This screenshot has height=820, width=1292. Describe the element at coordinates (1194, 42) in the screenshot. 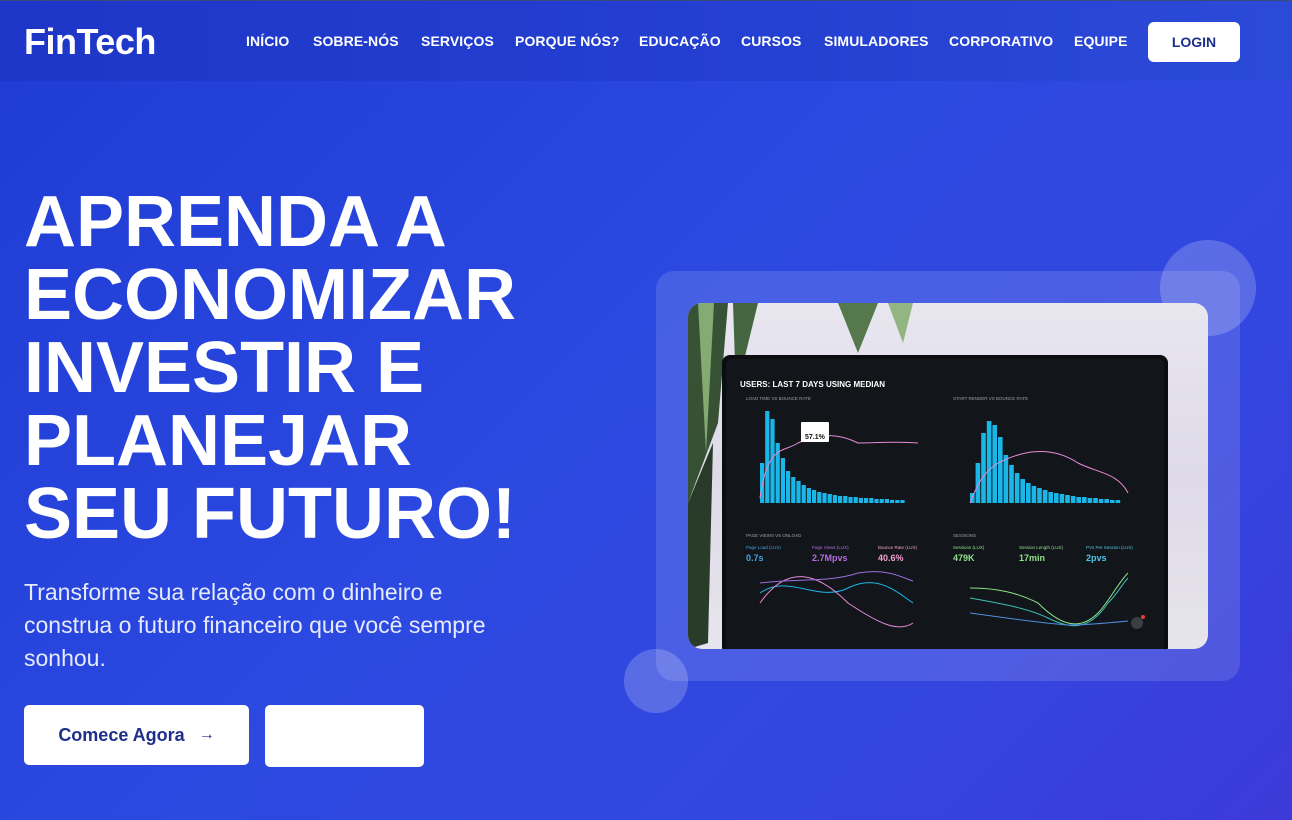

I see `login-button: LOGIN` at that location.